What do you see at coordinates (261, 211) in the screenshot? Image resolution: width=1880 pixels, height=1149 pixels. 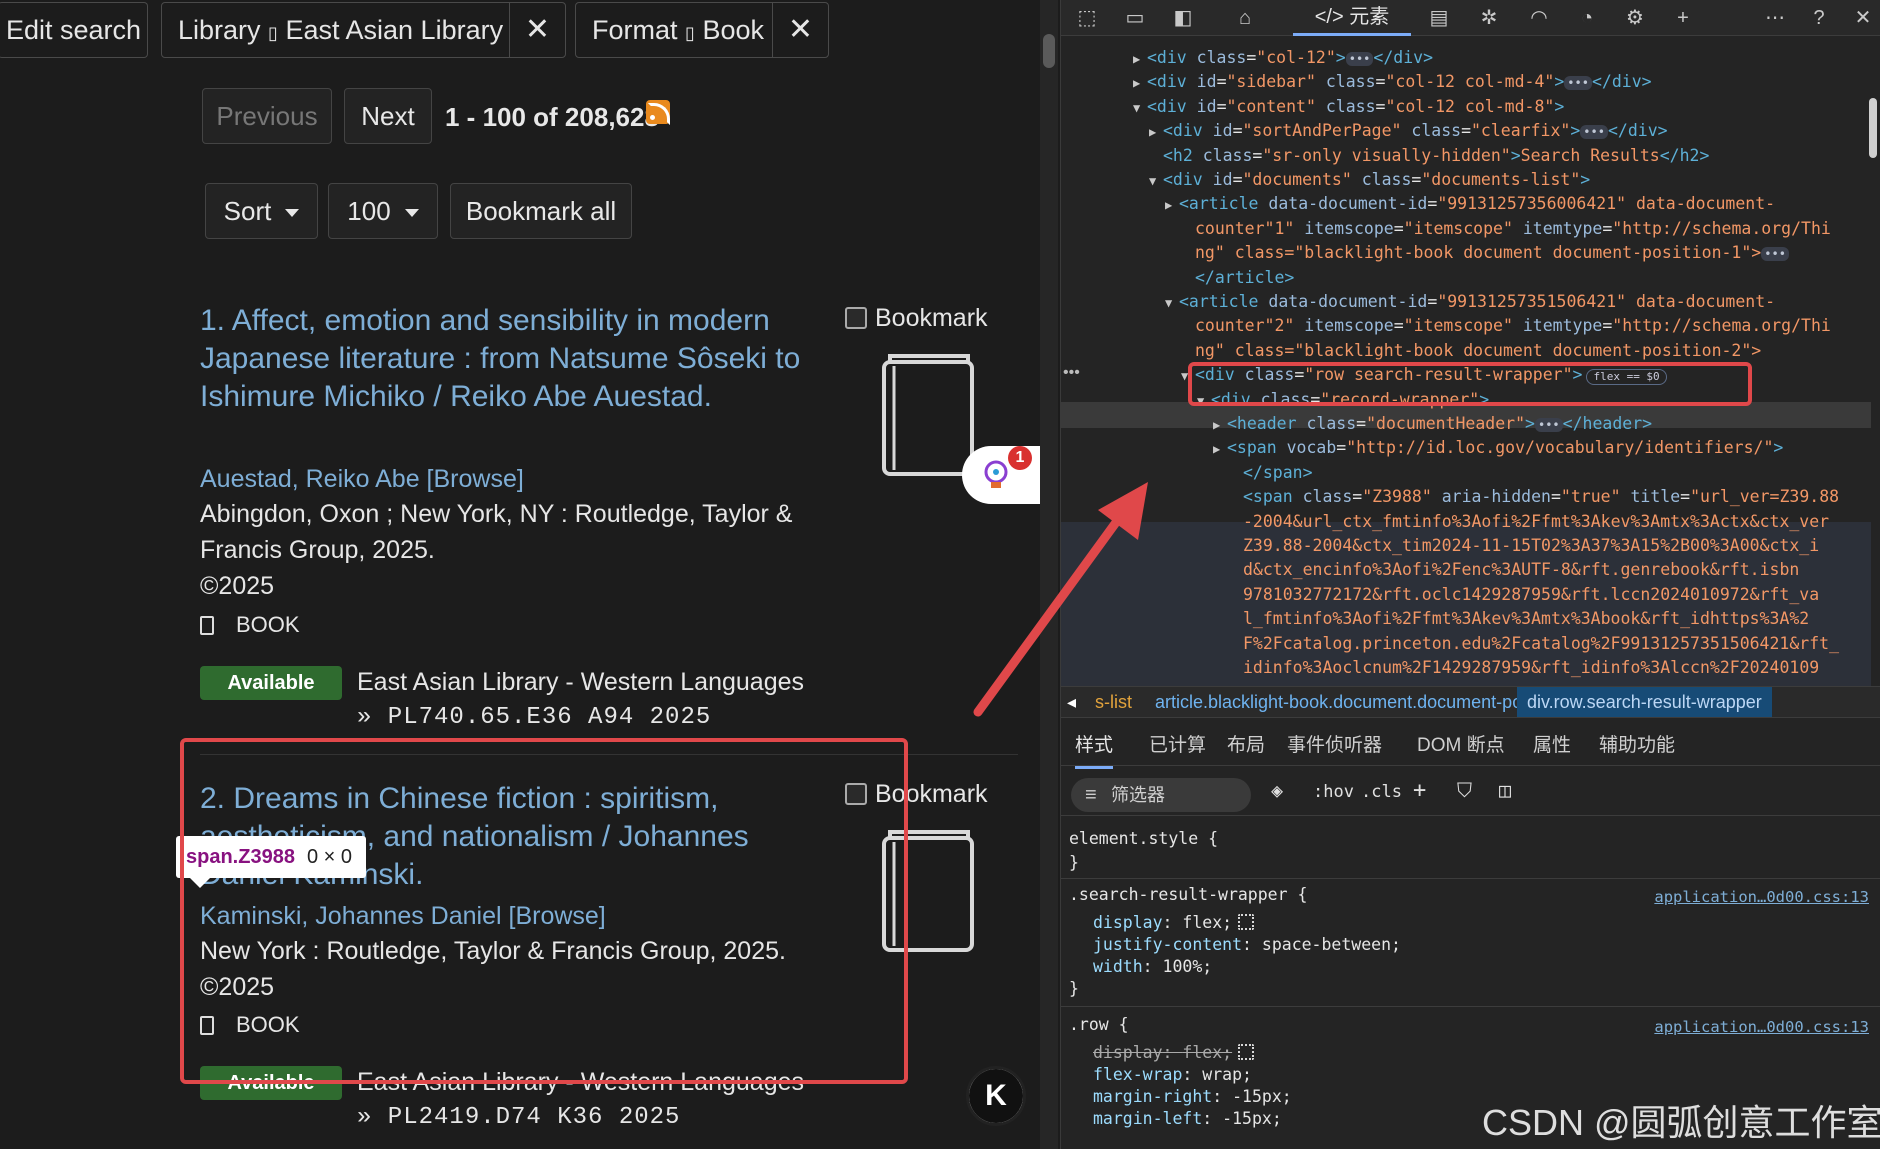 I see `sort-dropdown: Sort` at bounding box center [261, 211].